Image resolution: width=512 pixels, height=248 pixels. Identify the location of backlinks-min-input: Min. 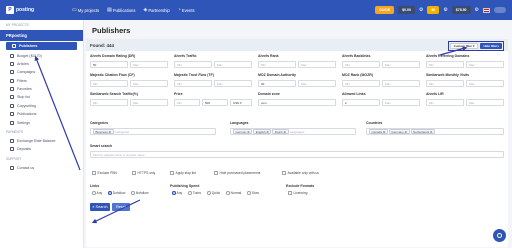
(361, 64).